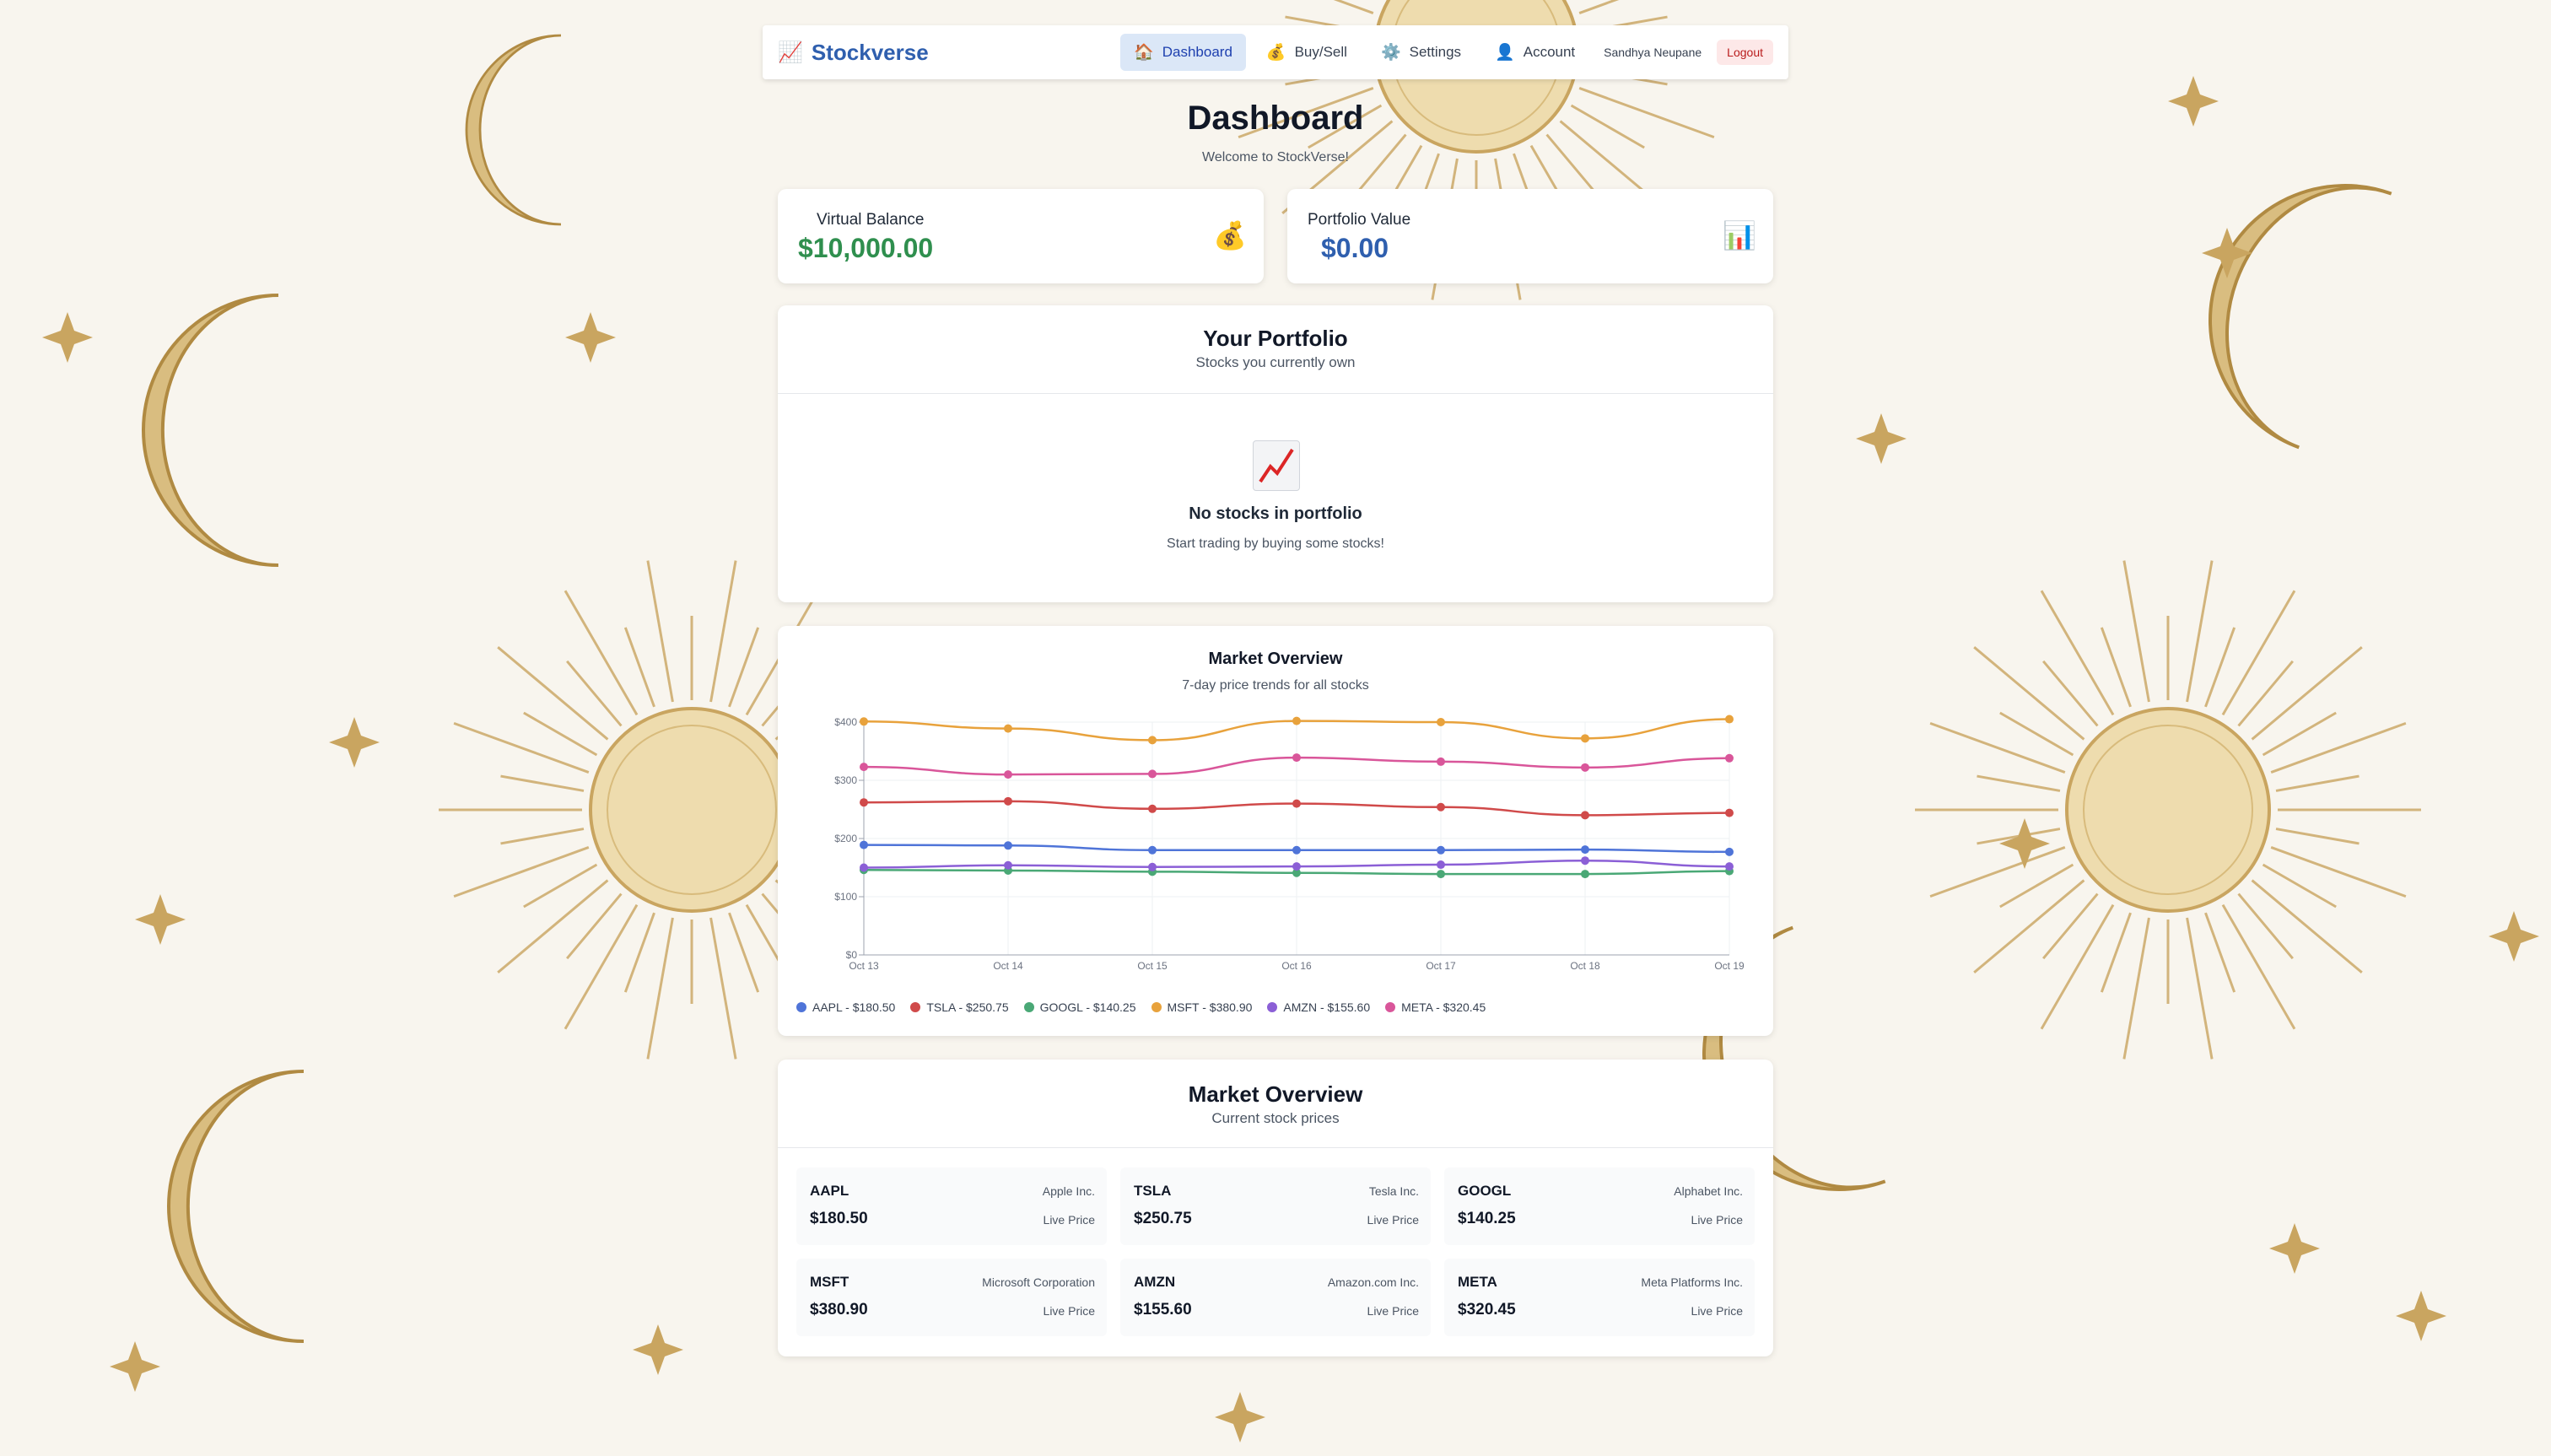 The image size is (2551, 1456). I want to click on empty-portfolio-subtitle: Start trading by buying some stocks!, so click(1275, 544).